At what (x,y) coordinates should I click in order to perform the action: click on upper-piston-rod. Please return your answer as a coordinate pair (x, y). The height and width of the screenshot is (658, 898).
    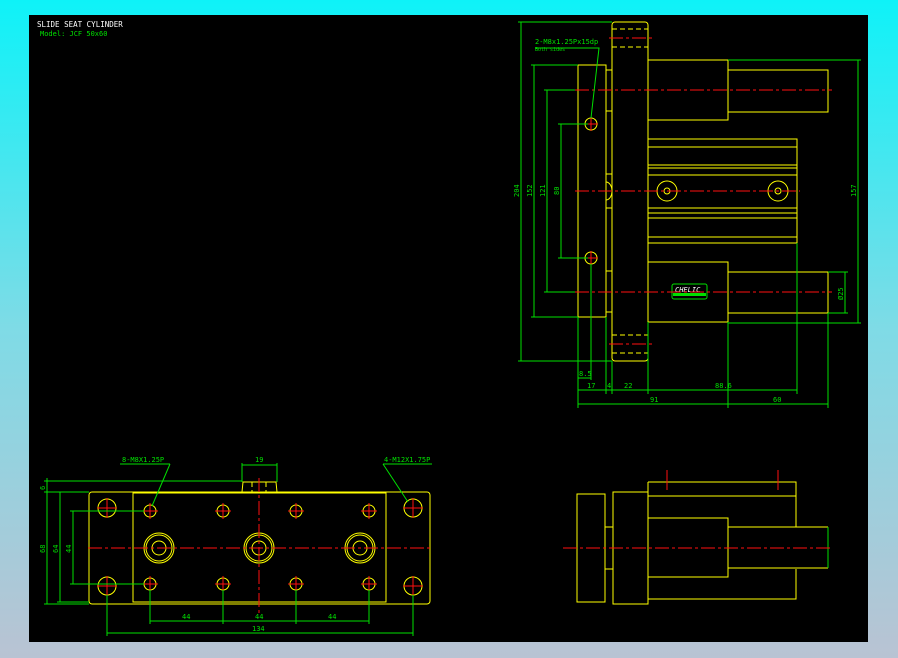
    Looking at the image, I should click on (778, 91).